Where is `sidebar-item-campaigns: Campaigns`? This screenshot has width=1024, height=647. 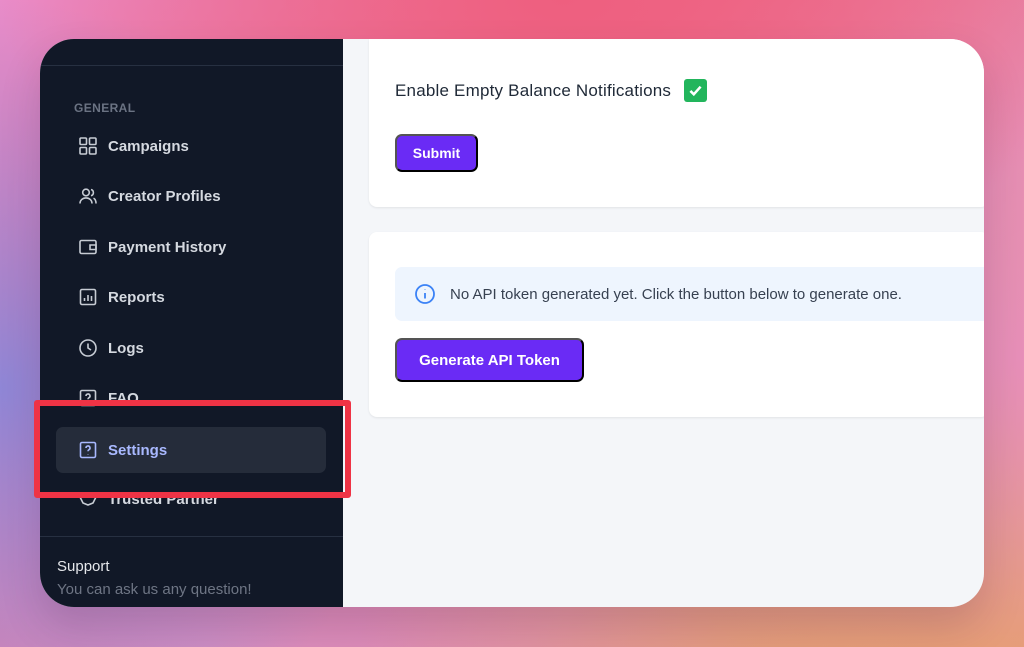 sidebar-item-campaigns: Campaigns is located at coordinates (191, 146).